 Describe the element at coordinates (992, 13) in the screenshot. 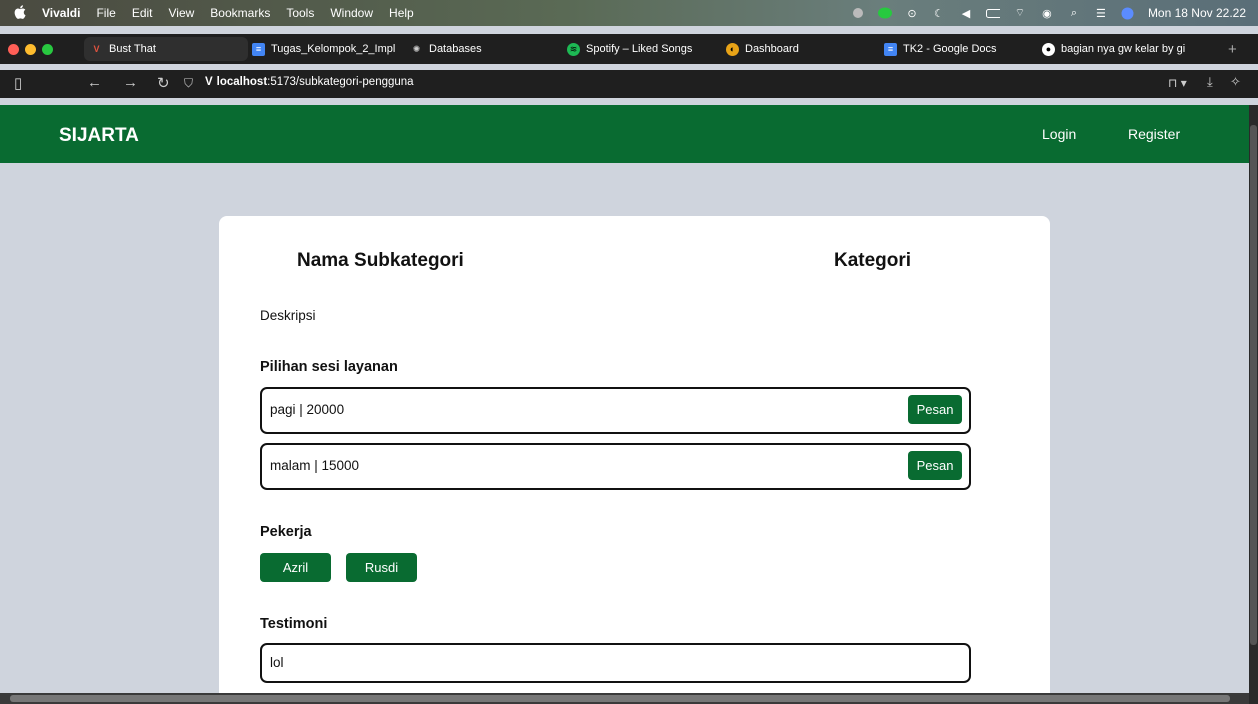

I see `battery-icon` at that location.